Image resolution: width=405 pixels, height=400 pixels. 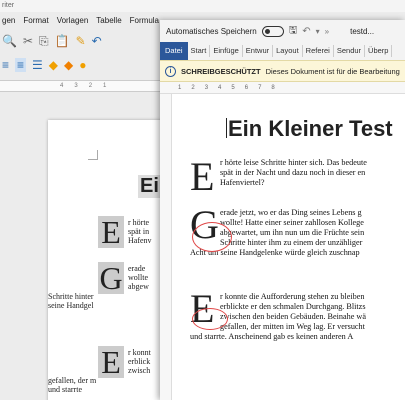 I want to click on clone-format-icon: ✎, so click(x=81, y=41).